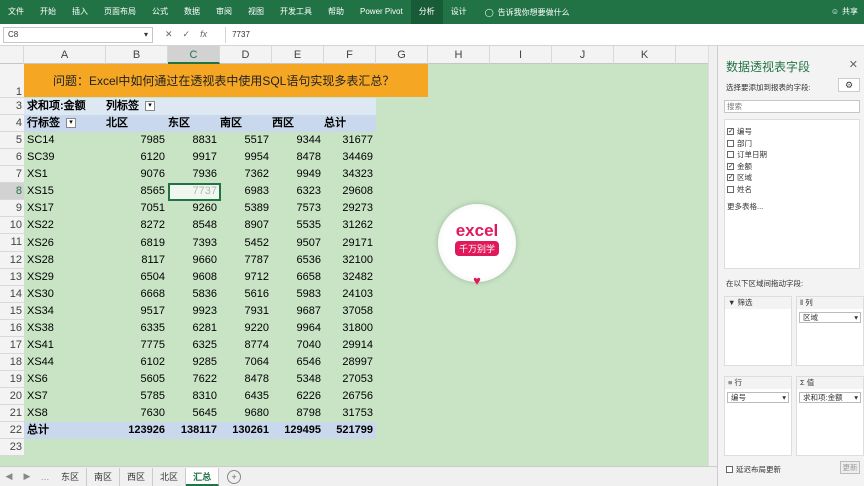 The image size is (864, 486). I want to click on value-cell: 7064, so click(246, 362).